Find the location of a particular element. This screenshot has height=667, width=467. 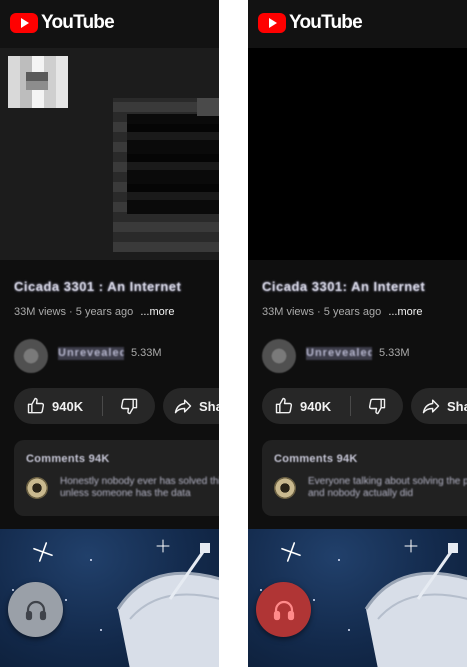

video-title: Cicada 3301 : An Internet is located at coordinates (116, 286).